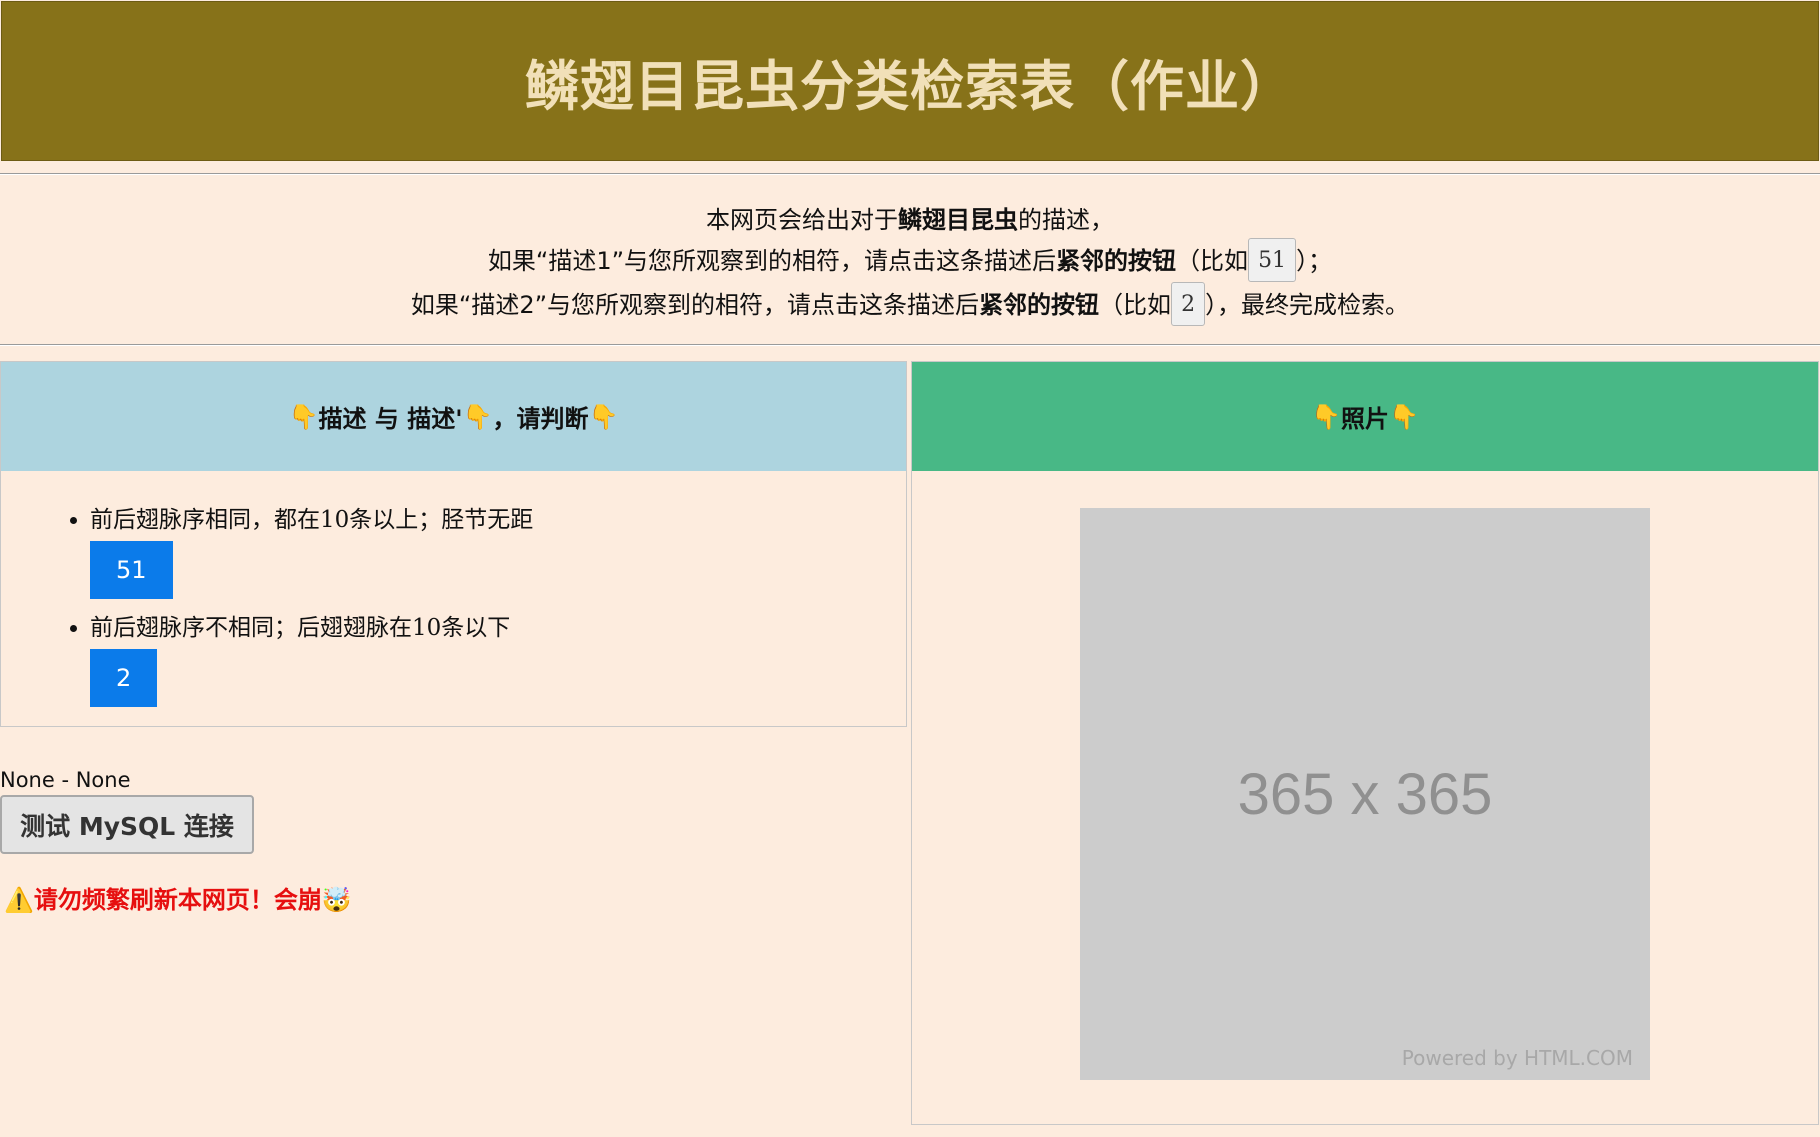 Image resolution: width=1820 pixels, height=1137 pixels. Describe the element at coordinates (19, 900) in the screenshot. I see `warning-icon: ⚠️` at that location.